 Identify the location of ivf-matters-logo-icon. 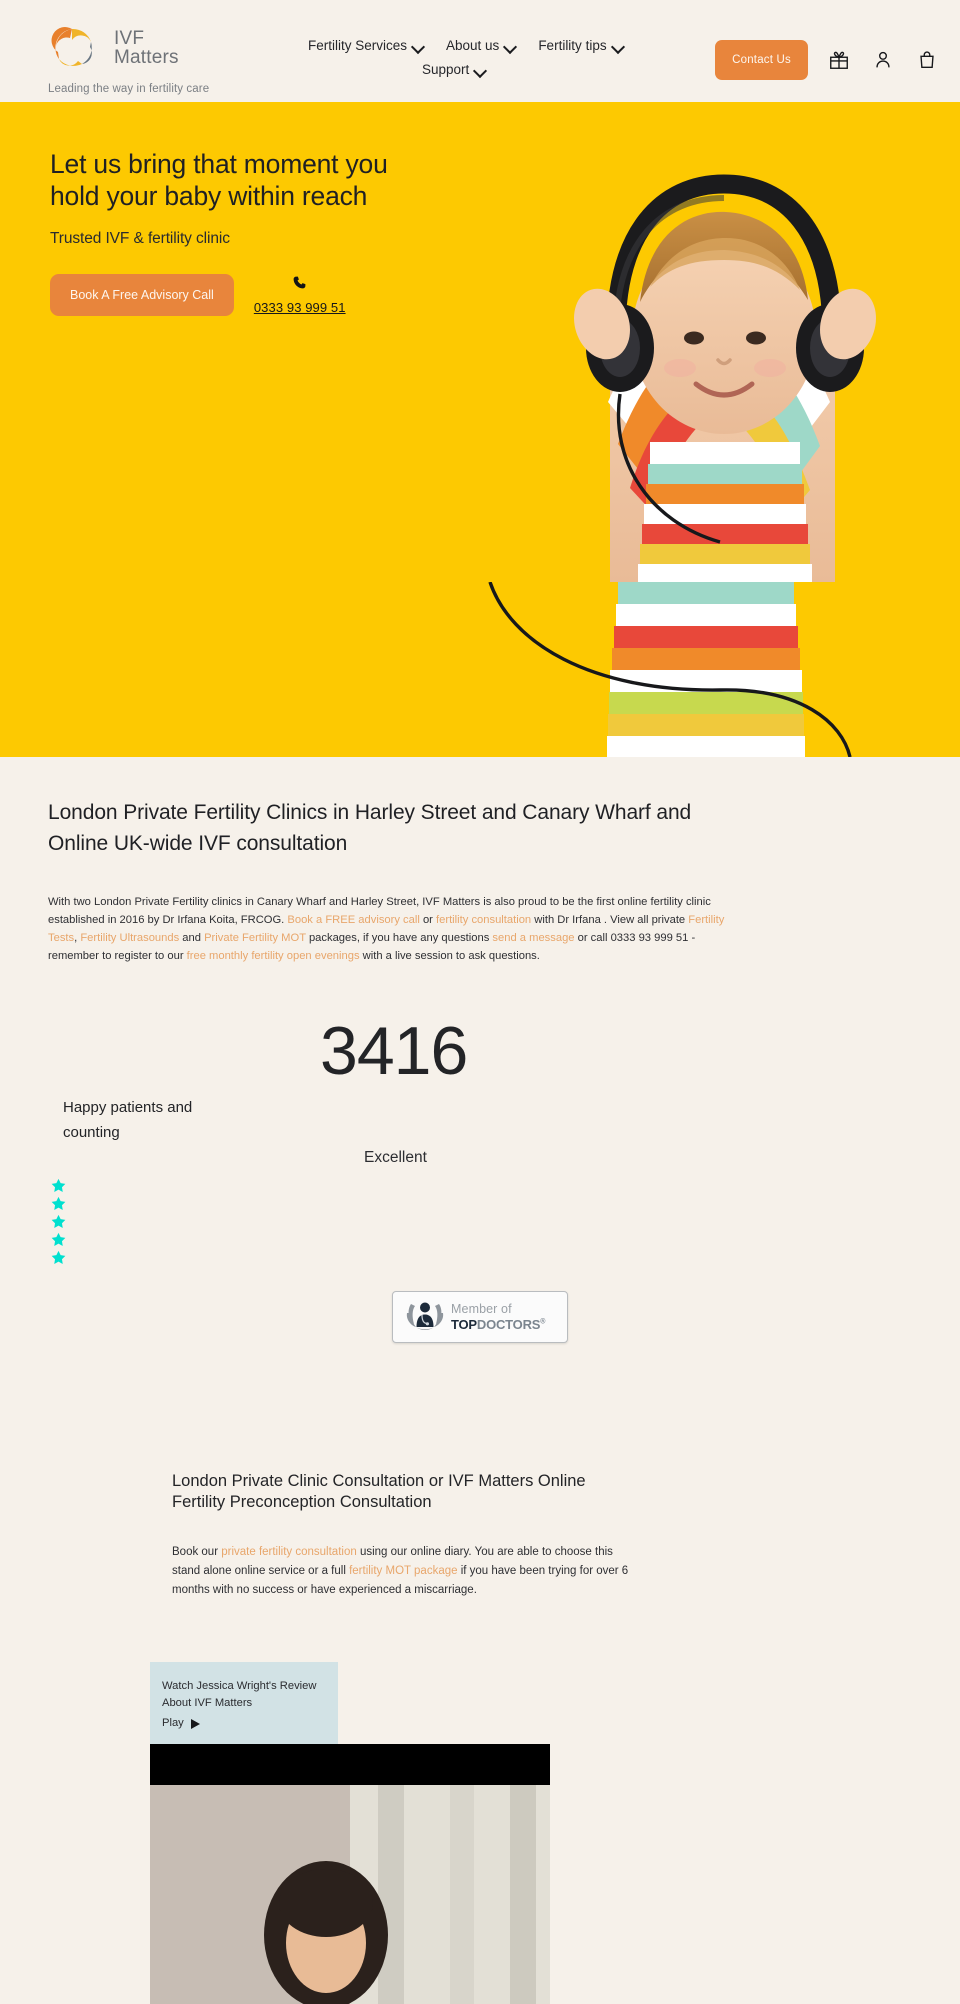
(74, 48).